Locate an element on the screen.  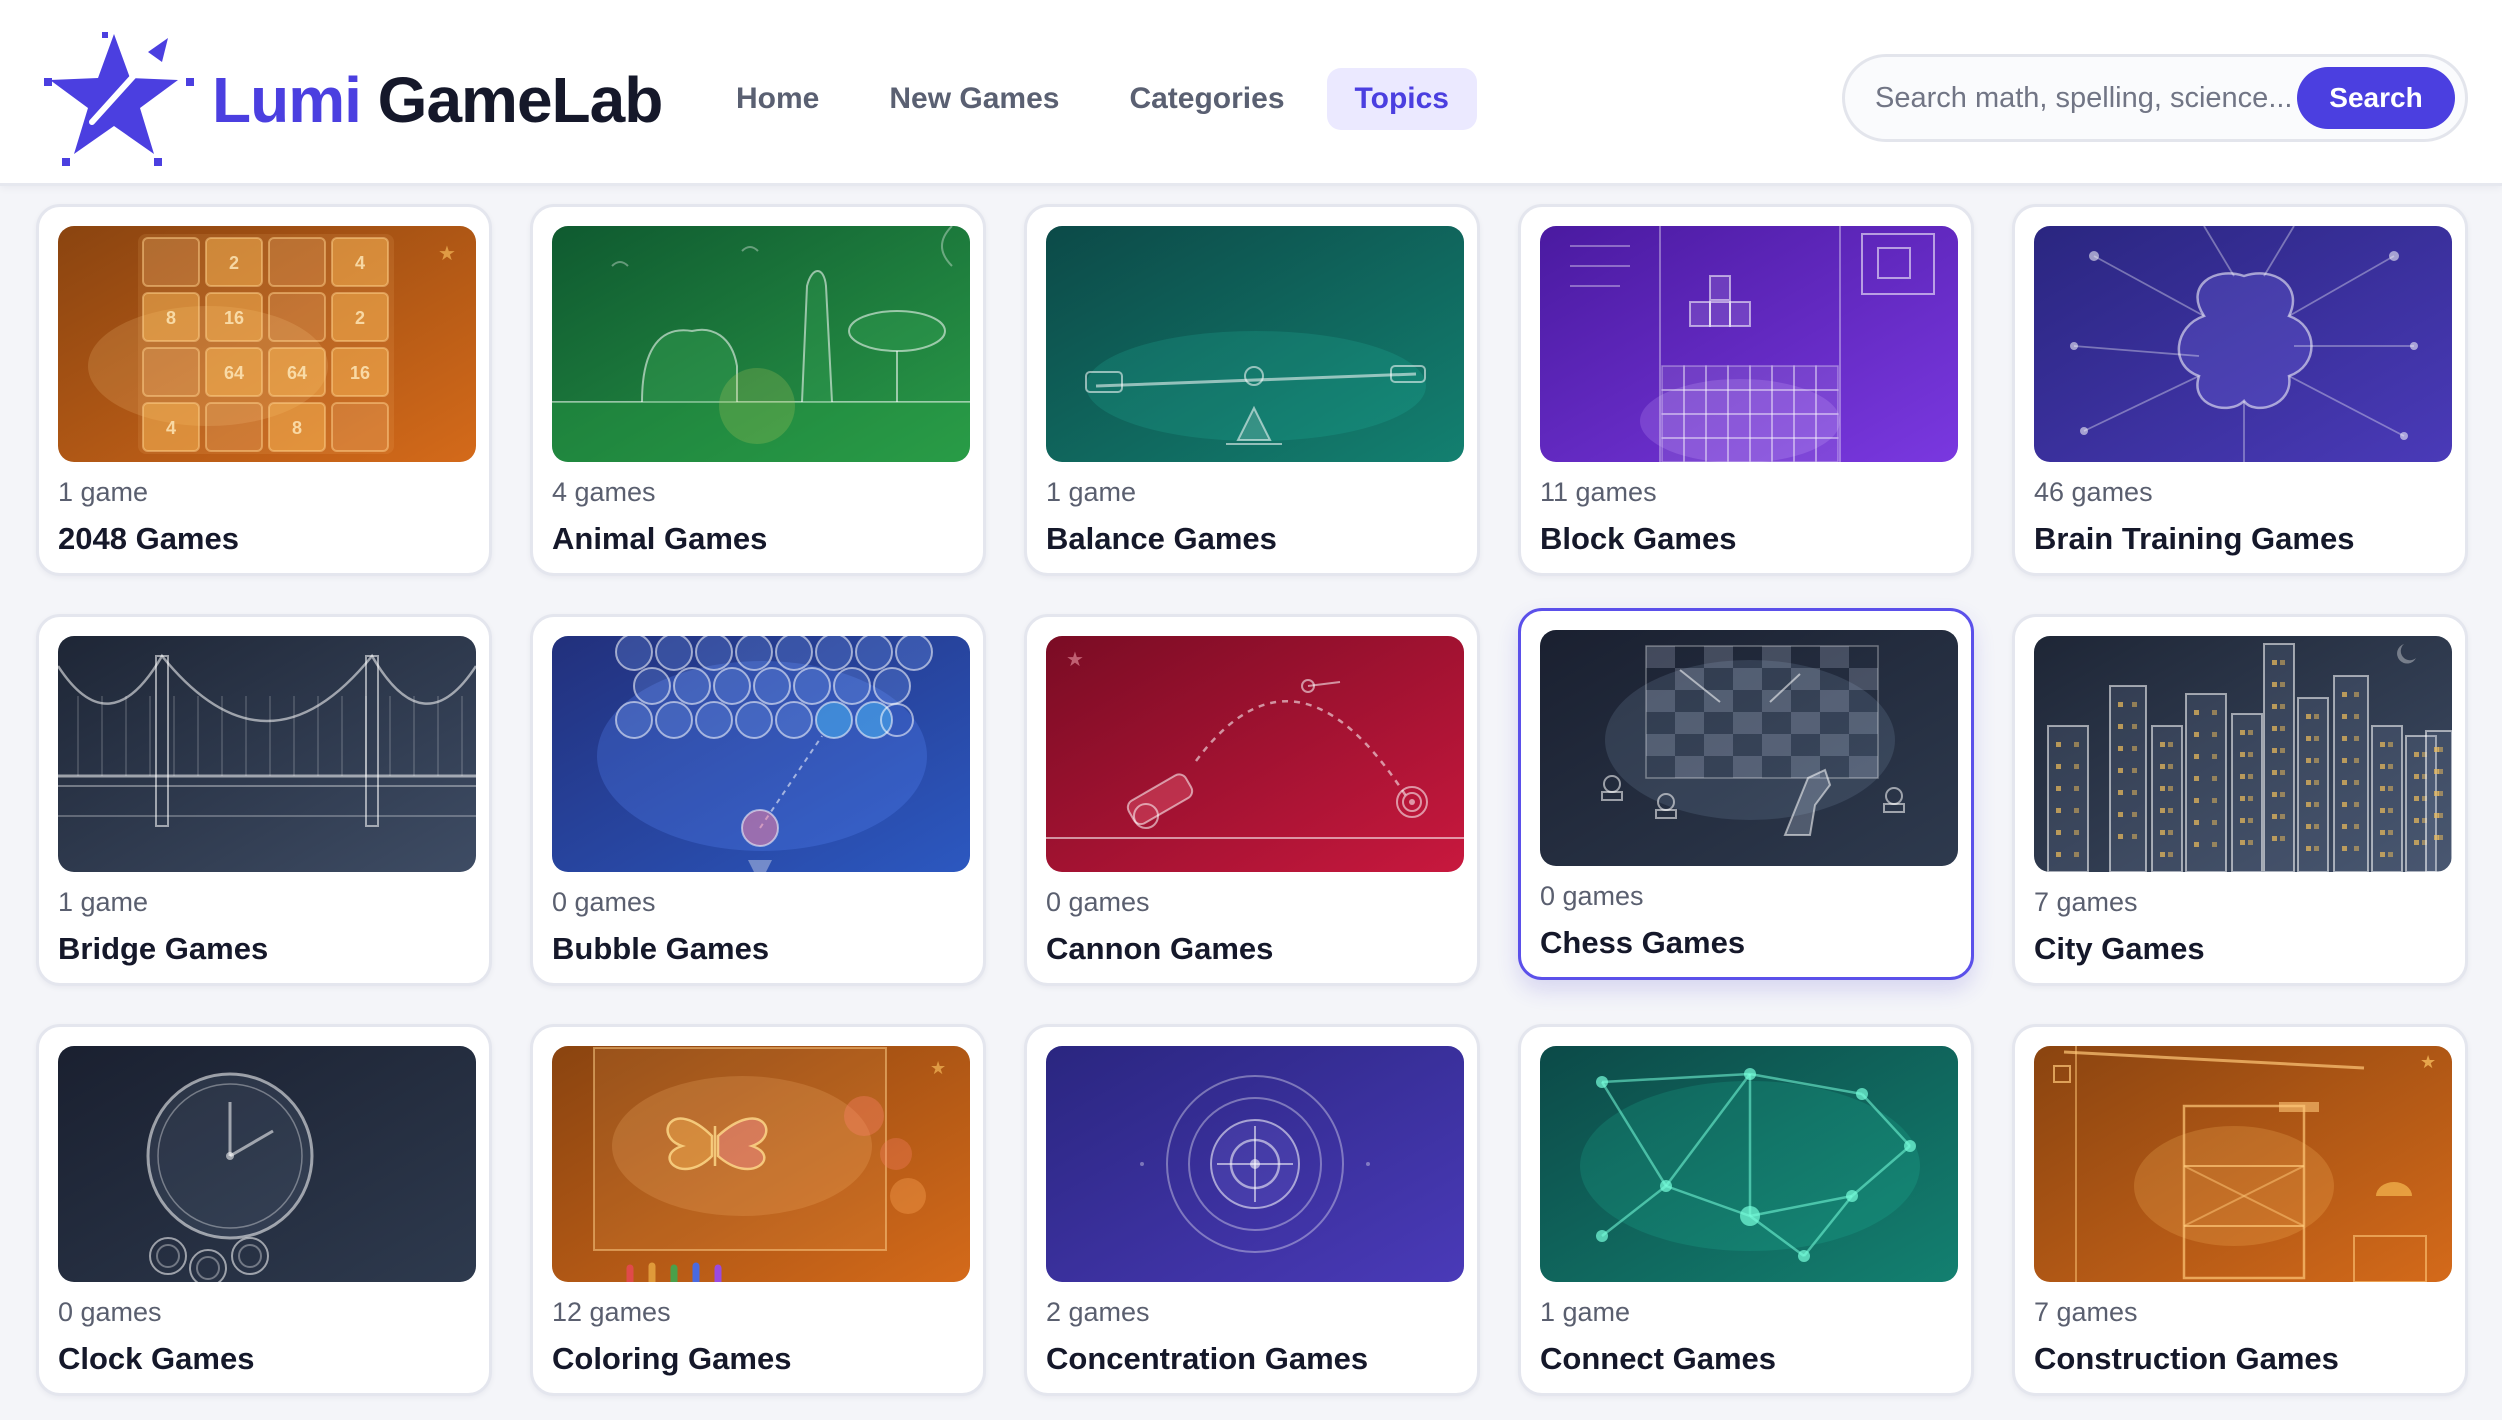
topic-title: Balance Games is located at coordinates (1161, 538).